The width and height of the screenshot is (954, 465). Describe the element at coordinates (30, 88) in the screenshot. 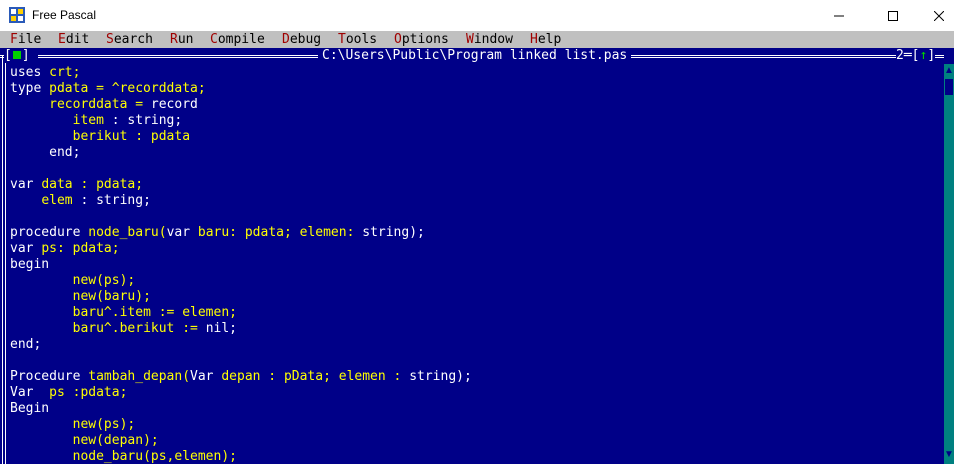

I see `code-keyword: type` at that location.